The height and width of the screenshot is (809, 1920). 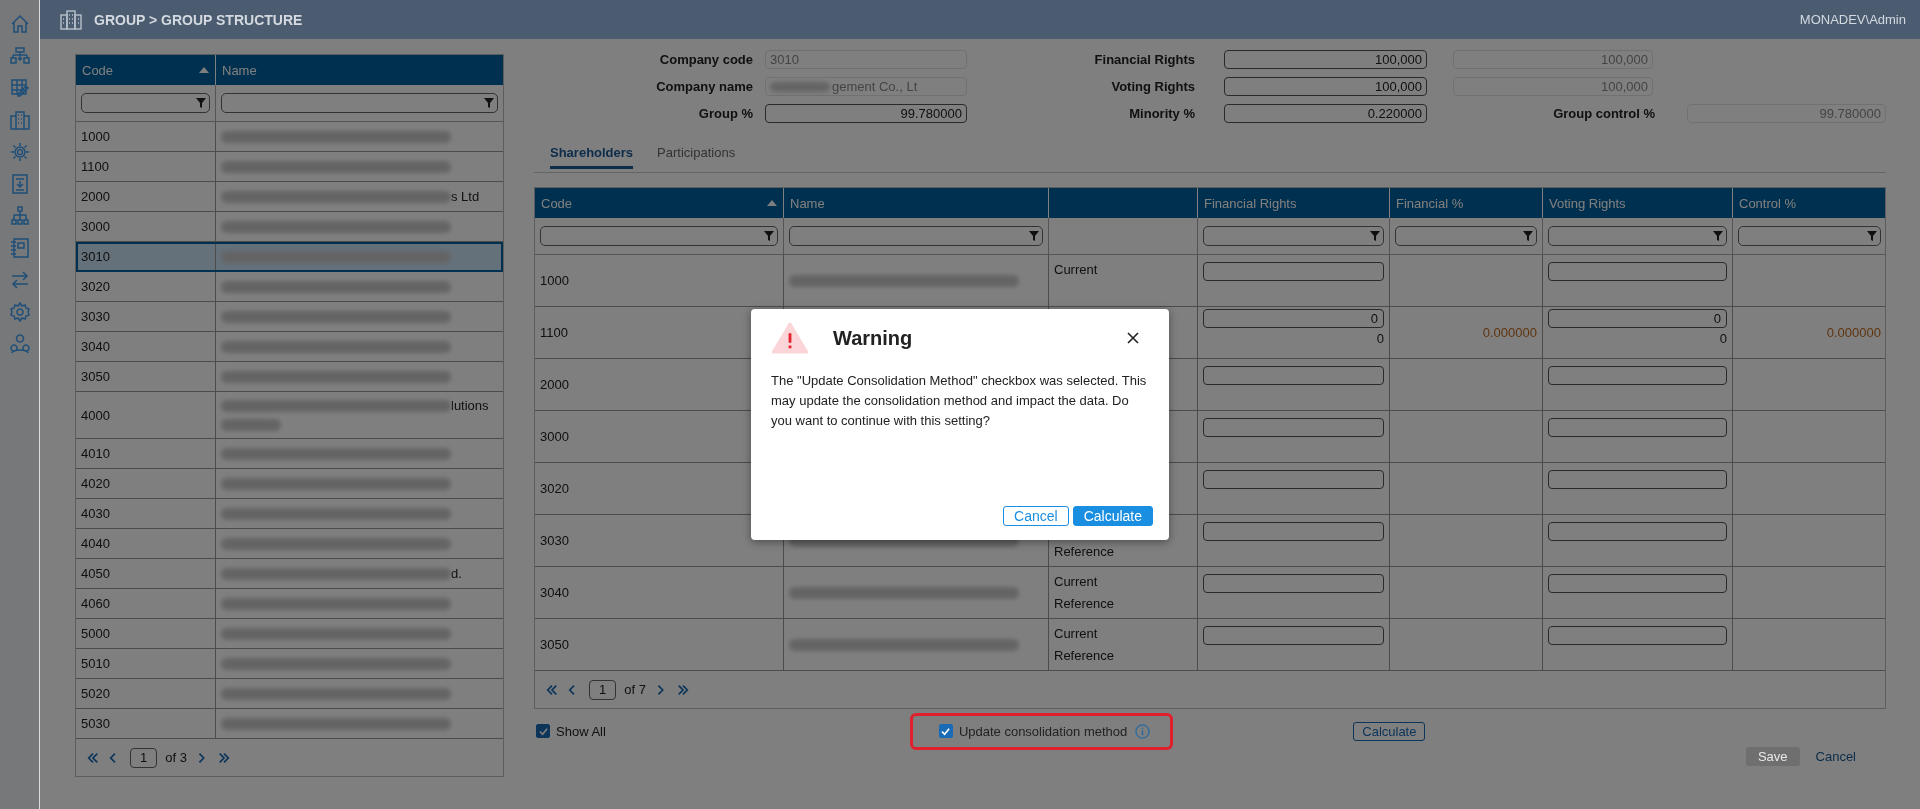 What do you see at coordinates (725, 113) in the screenshot?
I see `field-label: Group %` at bounding box center [725, 113].